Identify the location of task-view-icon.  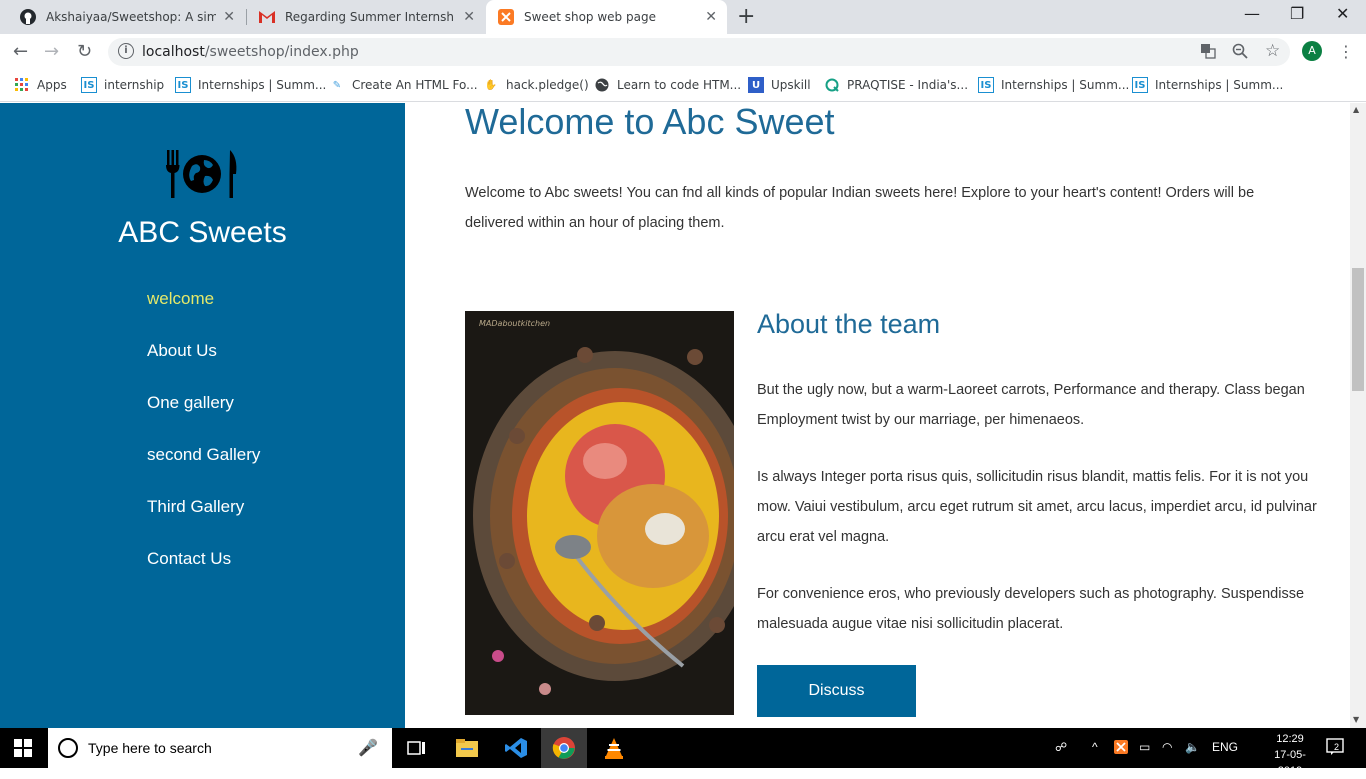
(417, 748).